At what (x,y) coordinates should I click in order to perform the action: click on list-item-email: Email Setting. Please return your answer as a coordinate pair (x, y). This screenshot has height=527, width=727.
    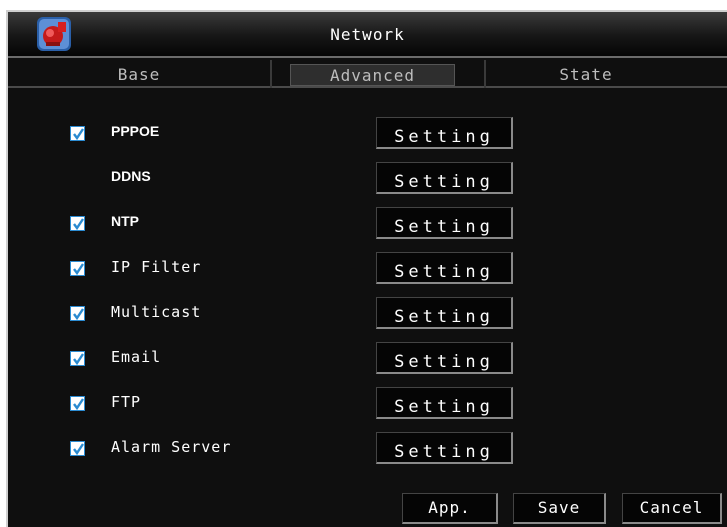
    Looking at the image, I should click on (367, 359).